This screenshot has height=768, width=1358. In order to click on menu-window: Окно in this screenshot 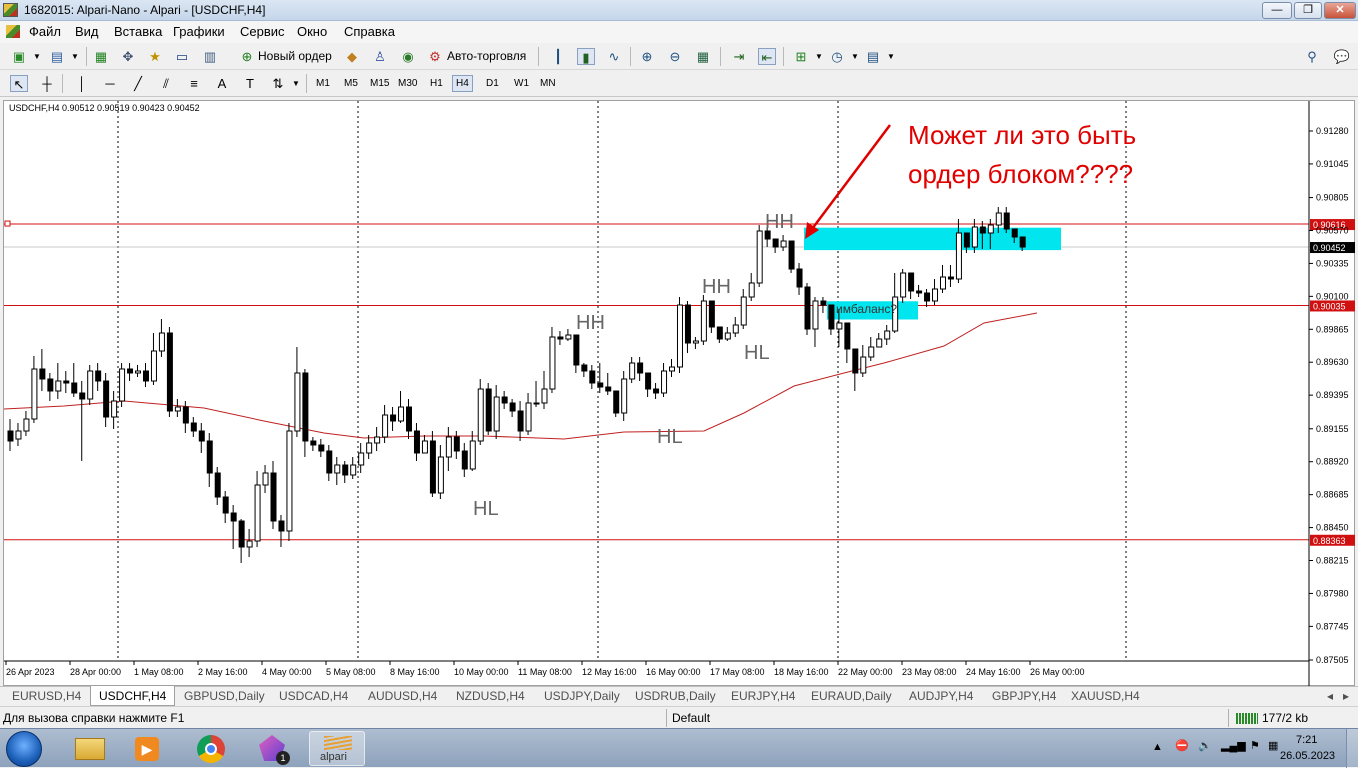, I will do `click(312, 31)`.